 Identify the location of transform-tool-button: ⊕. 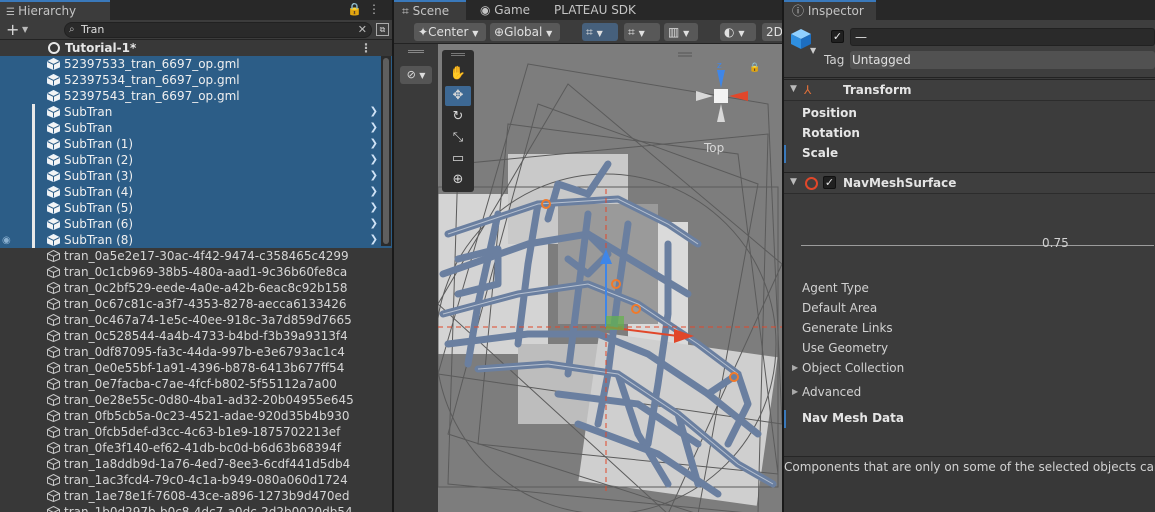
(458, 180).